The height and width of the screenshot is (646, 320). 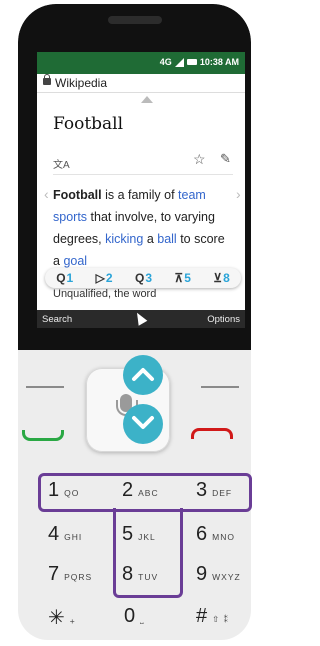 I want to click on key-6: 6 MNO, so click(x=215, y=537).